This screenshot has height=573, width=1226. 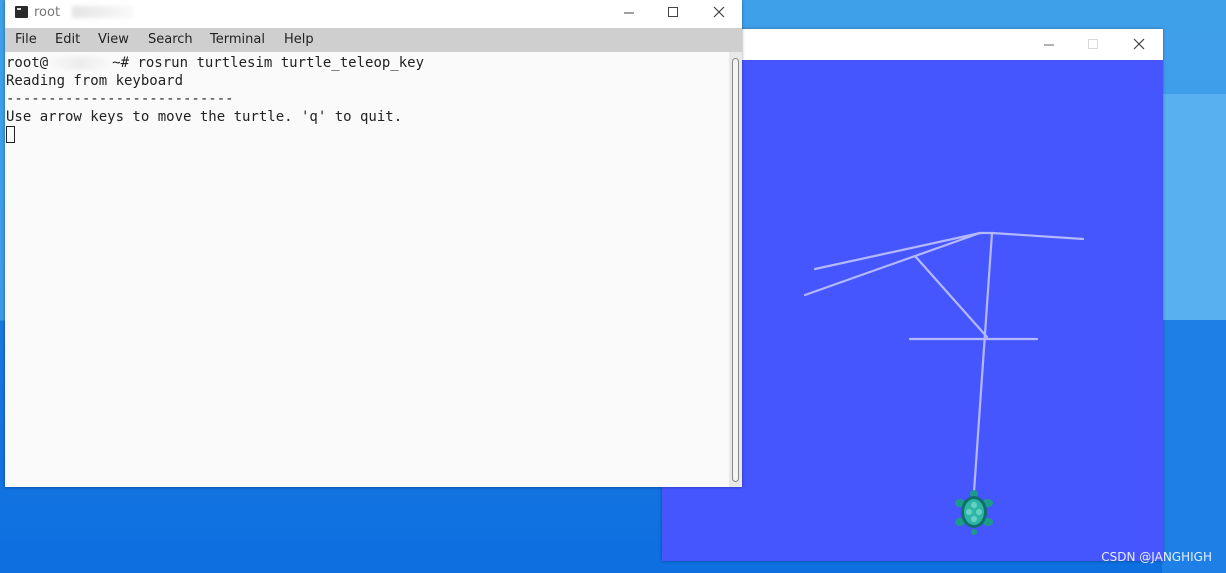 What do you see at coordinates (1194, 446) in the screenshot?
I see `desktop-background-band-lower` at bounding box center [1194, 446].